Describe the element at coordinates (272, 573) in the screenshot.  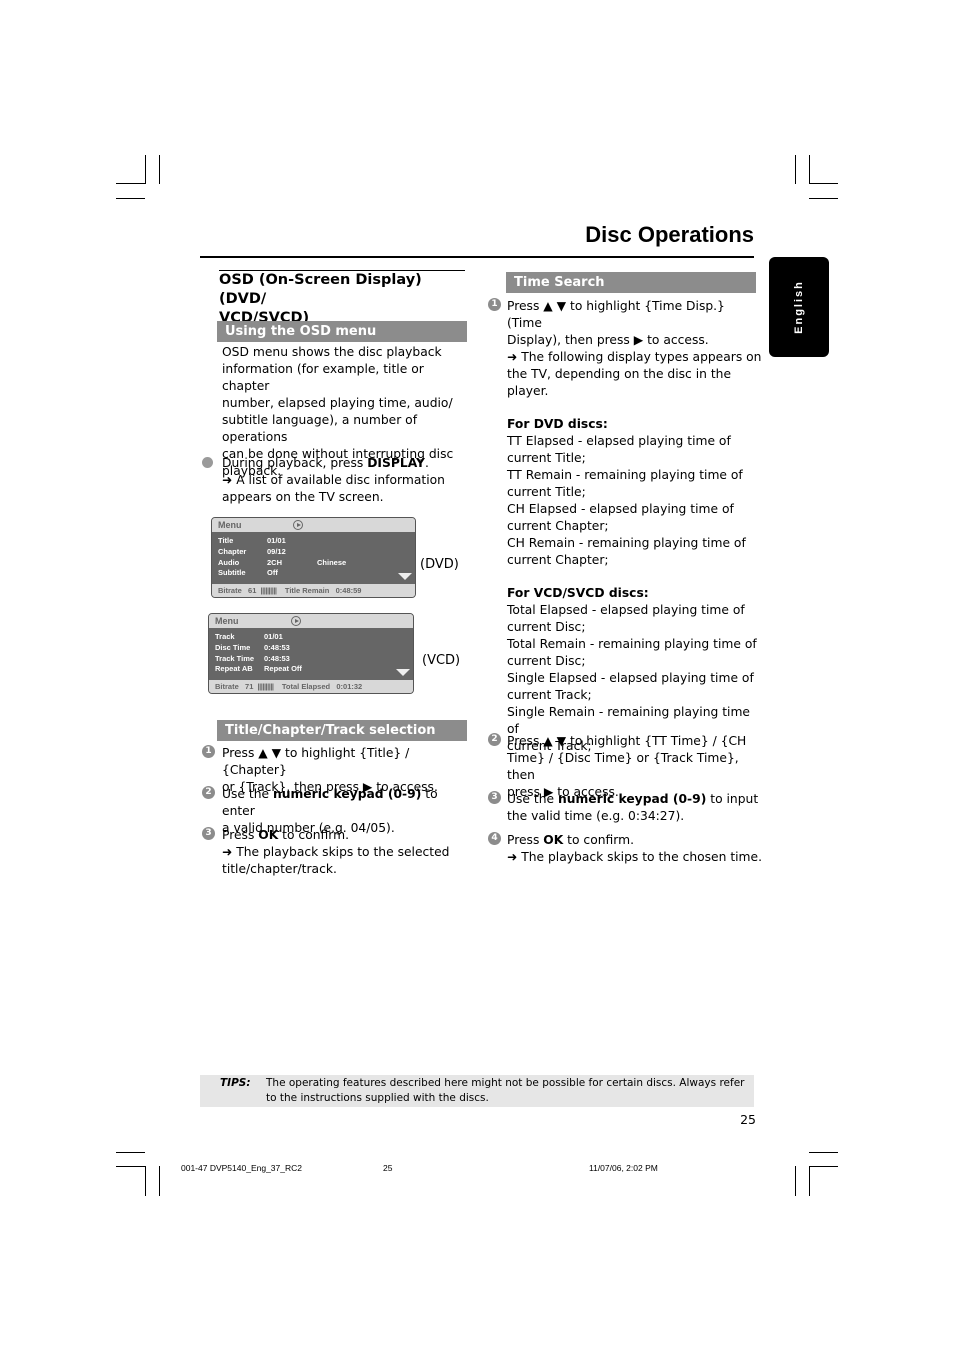
I see `osd-value: Off` at that location.